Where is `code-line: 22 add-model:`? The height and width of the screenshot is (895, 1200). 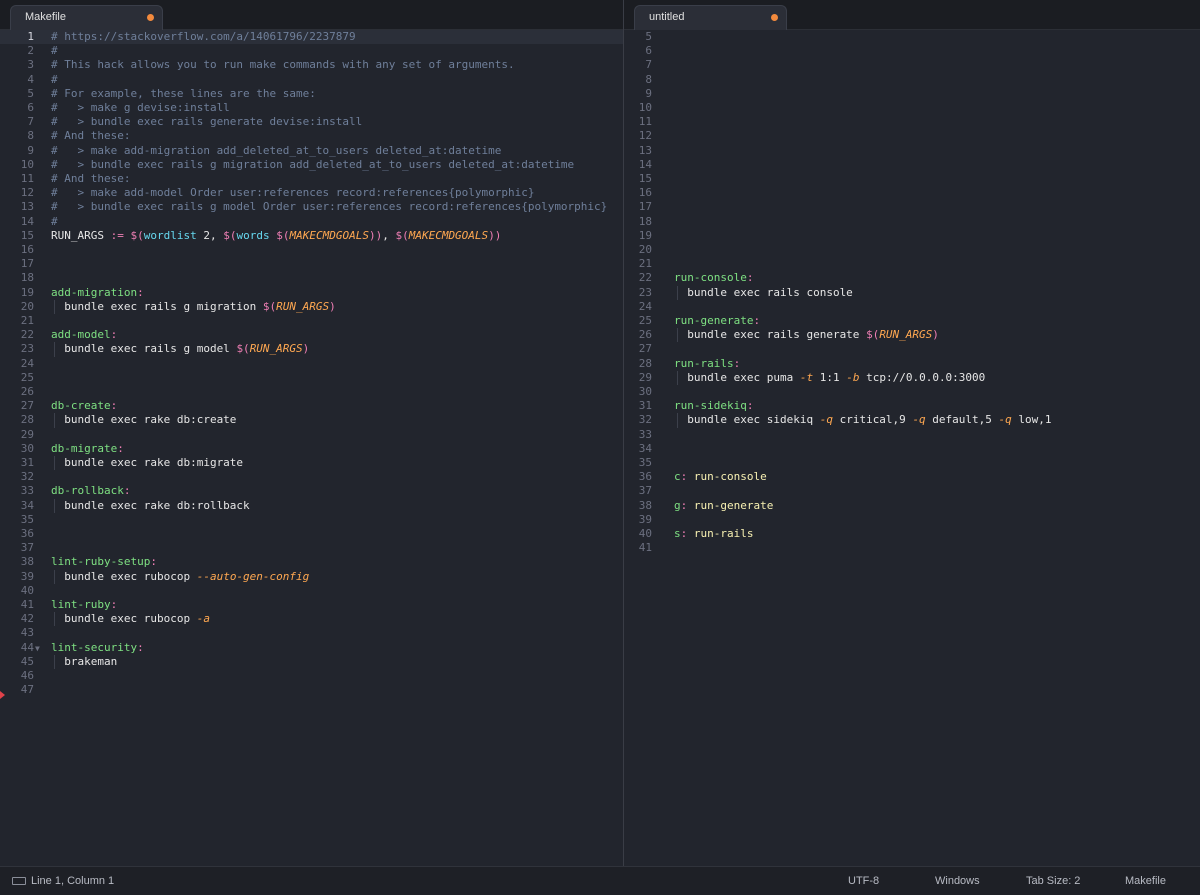 code-line: 22 add-model: is located at coordinates (311, 335).